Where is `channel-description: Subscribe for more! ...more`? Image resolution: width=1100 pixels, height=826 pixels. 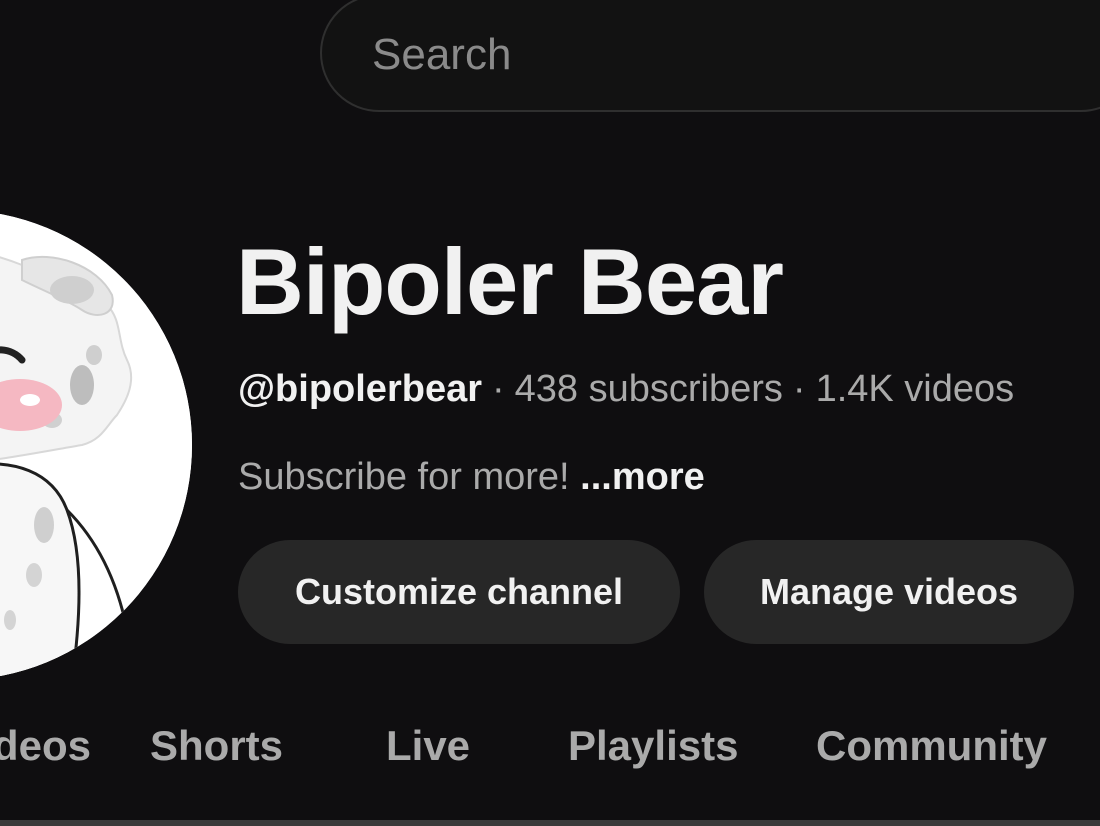 channel-description: Subscribe for more! ...more is located at coordinates (471, 477).